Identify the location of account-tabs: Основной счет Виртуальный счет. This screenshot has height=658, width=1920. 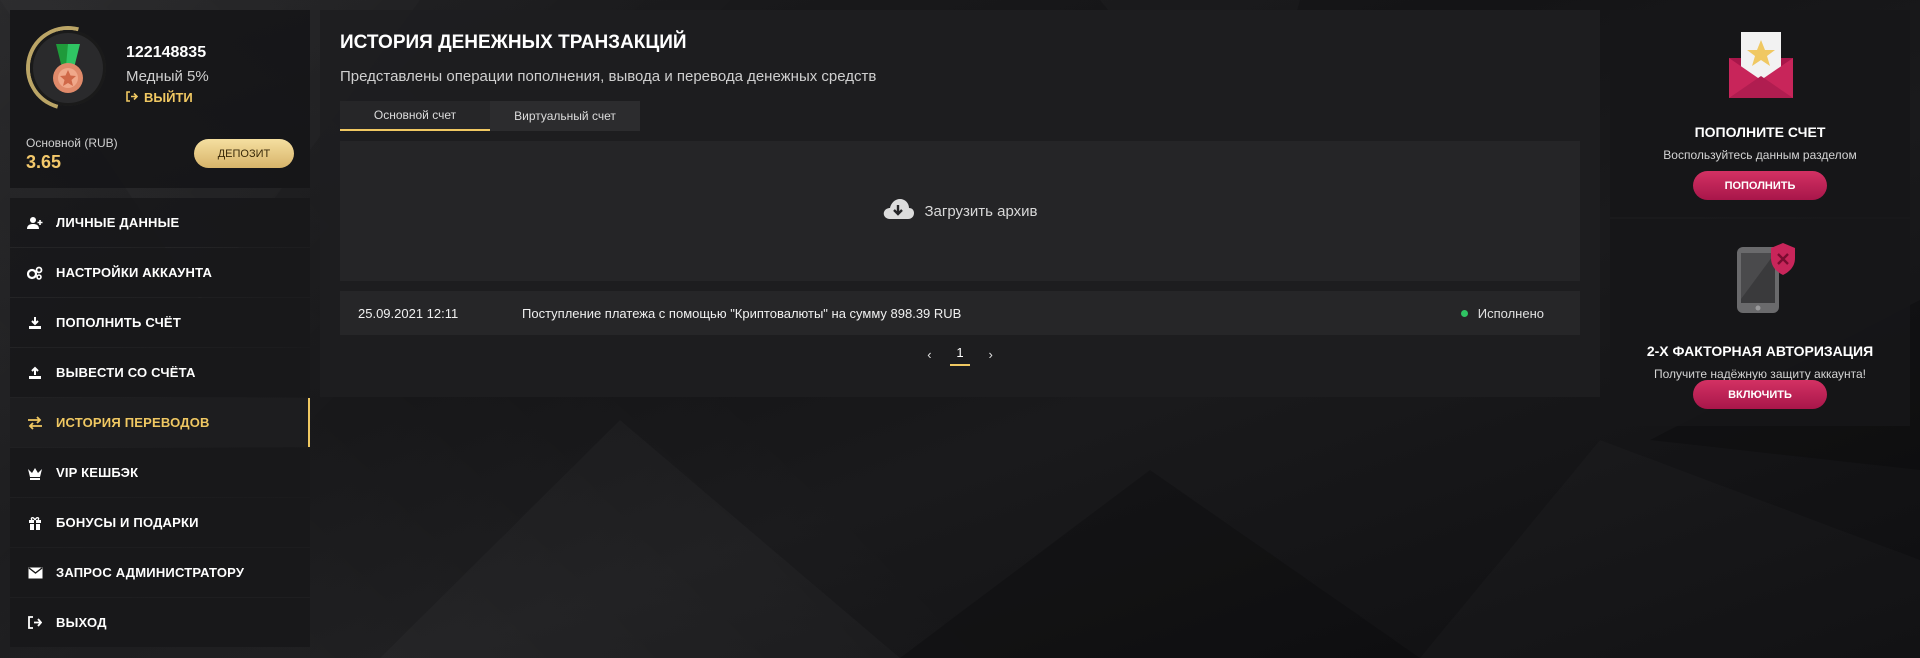
(960, 116).